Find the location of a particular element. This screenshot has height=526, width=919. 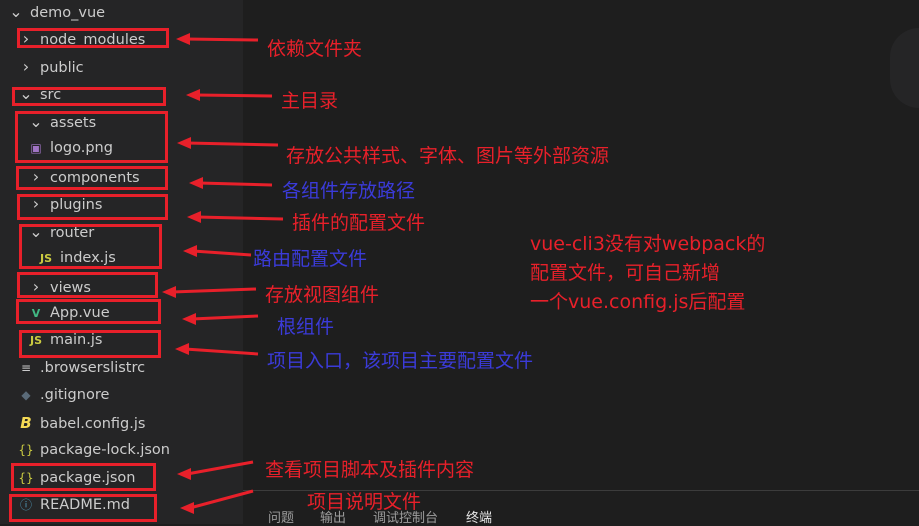

highlight-views is located at coordinates (87, 285).